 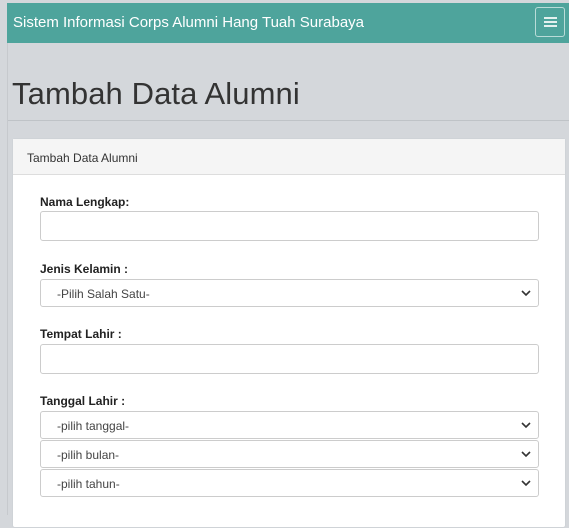 What do you see at coordinates (82, 158) in the screenshot?
I see `panel-header-title: Tambah Data Alumni` at bounding box center [82, 158].